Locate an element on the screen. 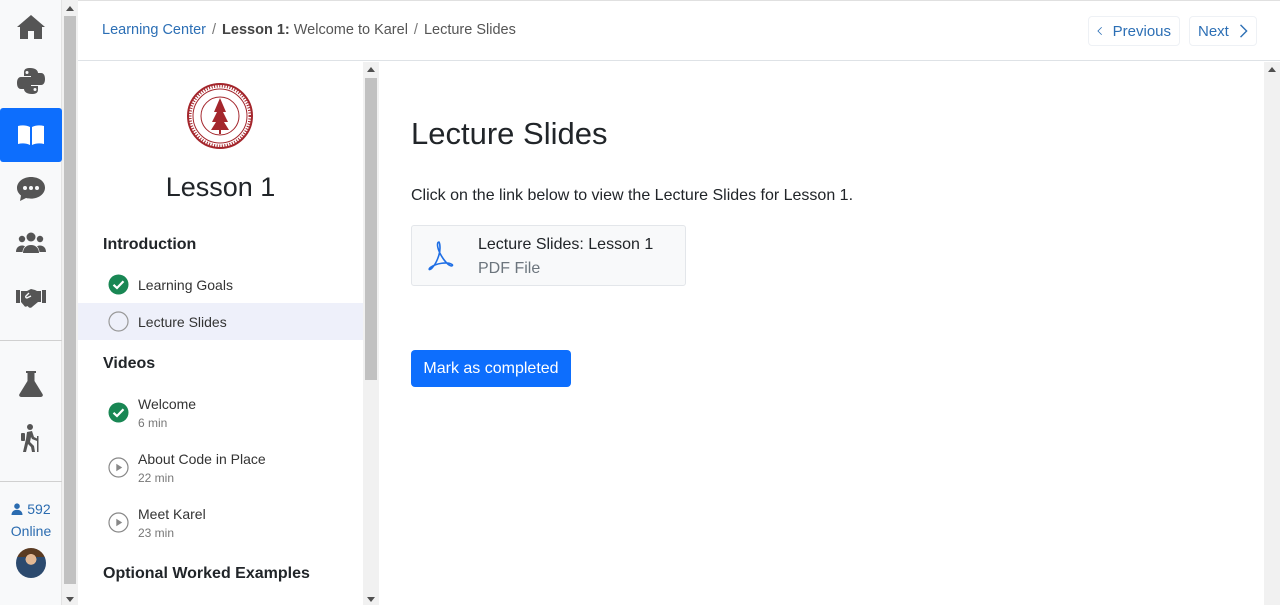  user-icon is located at coordinates (19, 509).